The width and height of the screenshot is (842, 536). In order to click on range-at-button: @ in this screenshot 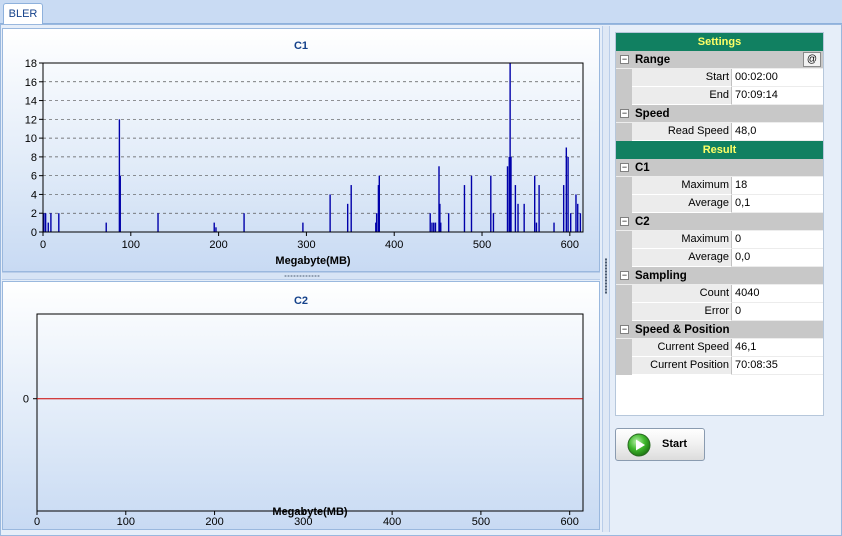, I will do `click(812, 59)`.